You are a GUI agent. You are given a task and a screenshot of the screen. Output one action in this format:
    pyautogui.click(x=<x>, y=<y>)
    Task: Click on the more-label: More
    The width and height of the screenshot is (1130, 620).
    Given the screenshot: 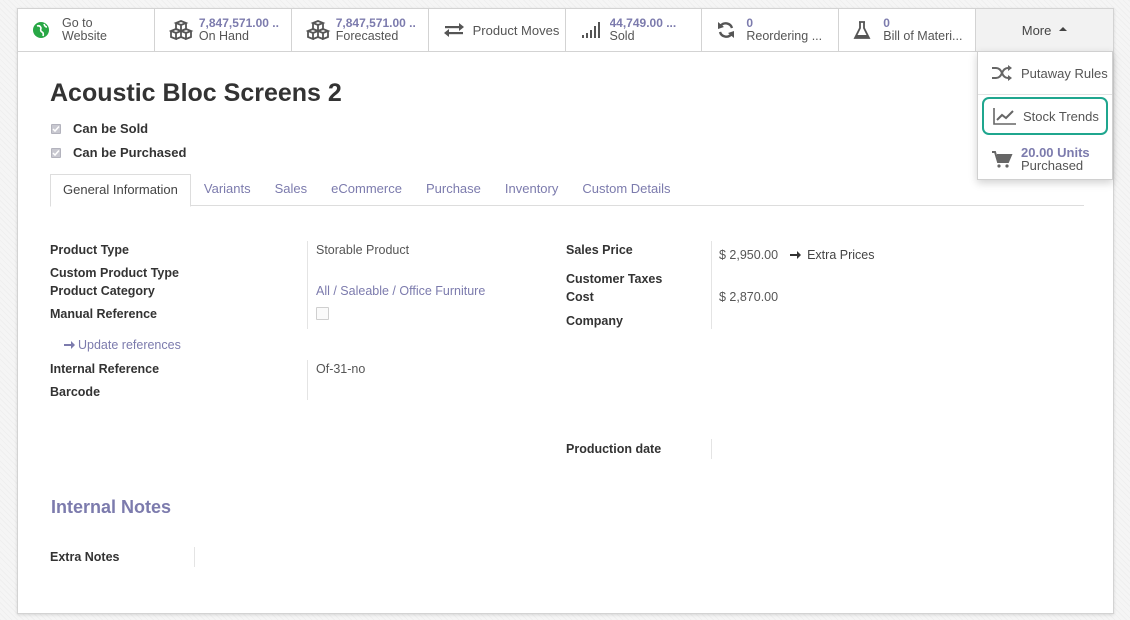 What is the action you would take?
    pyautogui.click(x=1036, y=30)
    